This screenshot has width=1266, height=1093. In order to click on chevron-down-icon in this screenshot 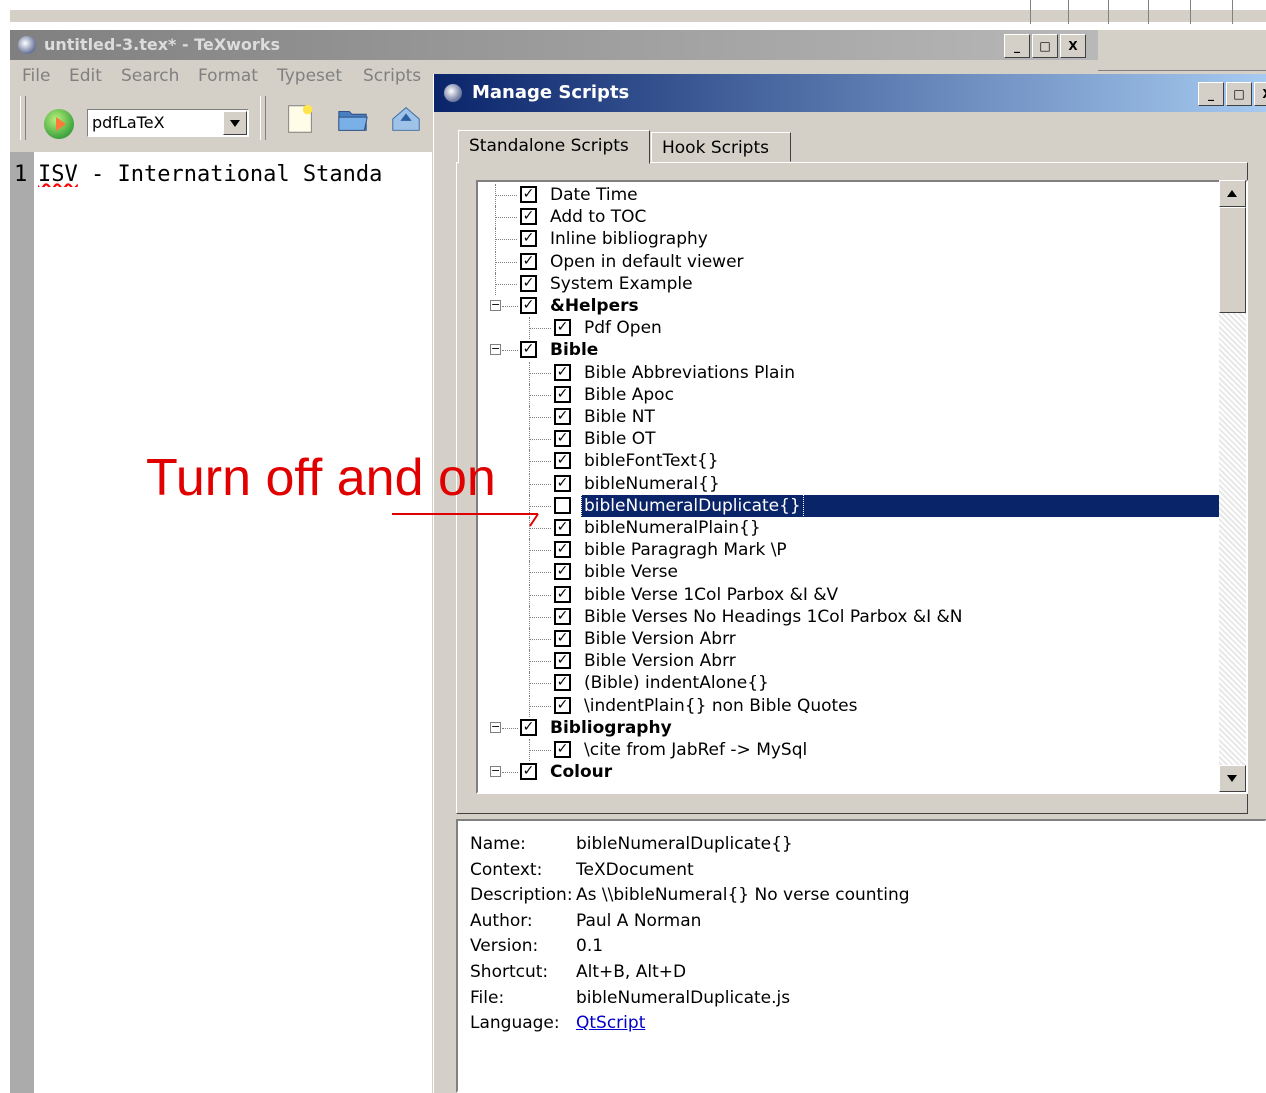, I will do `click(235, 123)`.